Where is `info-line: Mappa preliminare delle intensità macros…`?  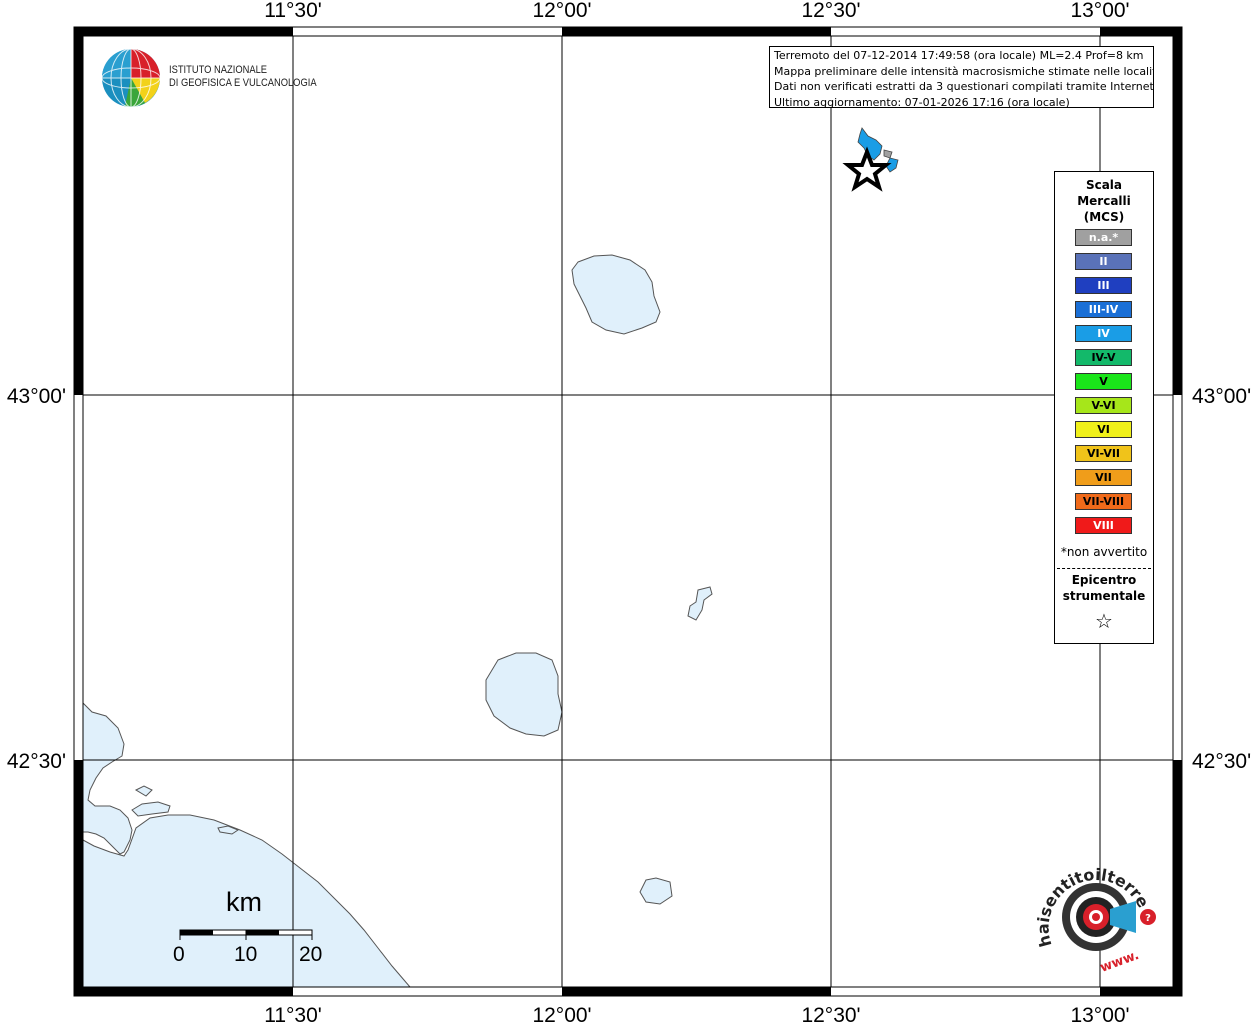
info-line: Mappa preliminare delle intensità macros… is located at coordinates (964, 71).